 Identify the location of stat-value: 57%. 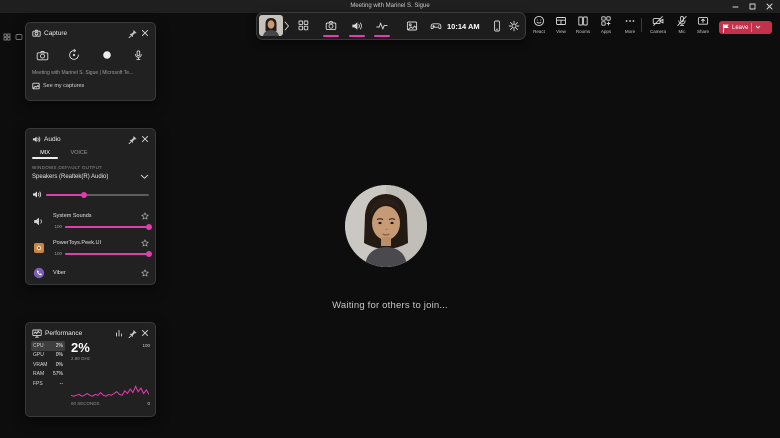
(57, 374).